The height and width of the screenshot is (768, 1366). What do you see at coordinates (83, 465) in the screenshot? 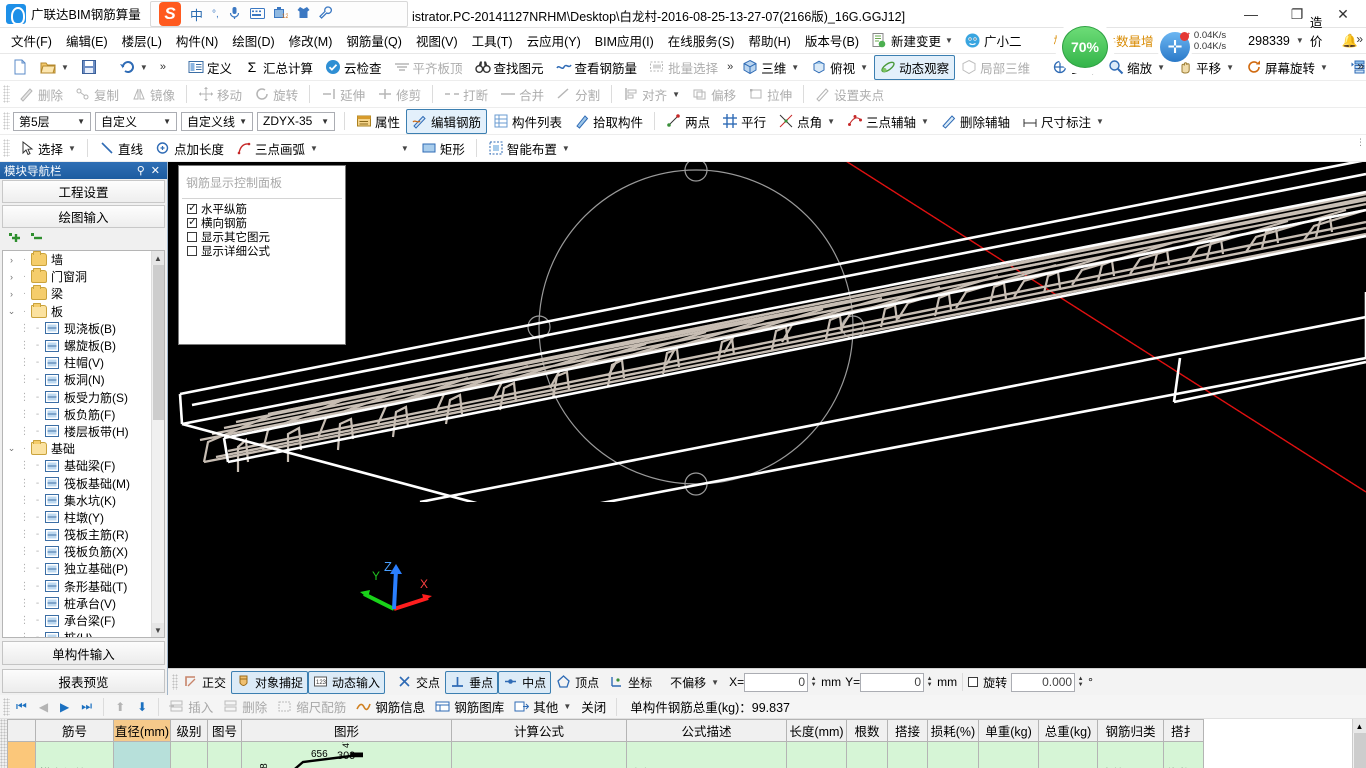
I see `tree-item-基础梁f: ⋮ - 基础梁(F)` at bounding box center [83, 465].